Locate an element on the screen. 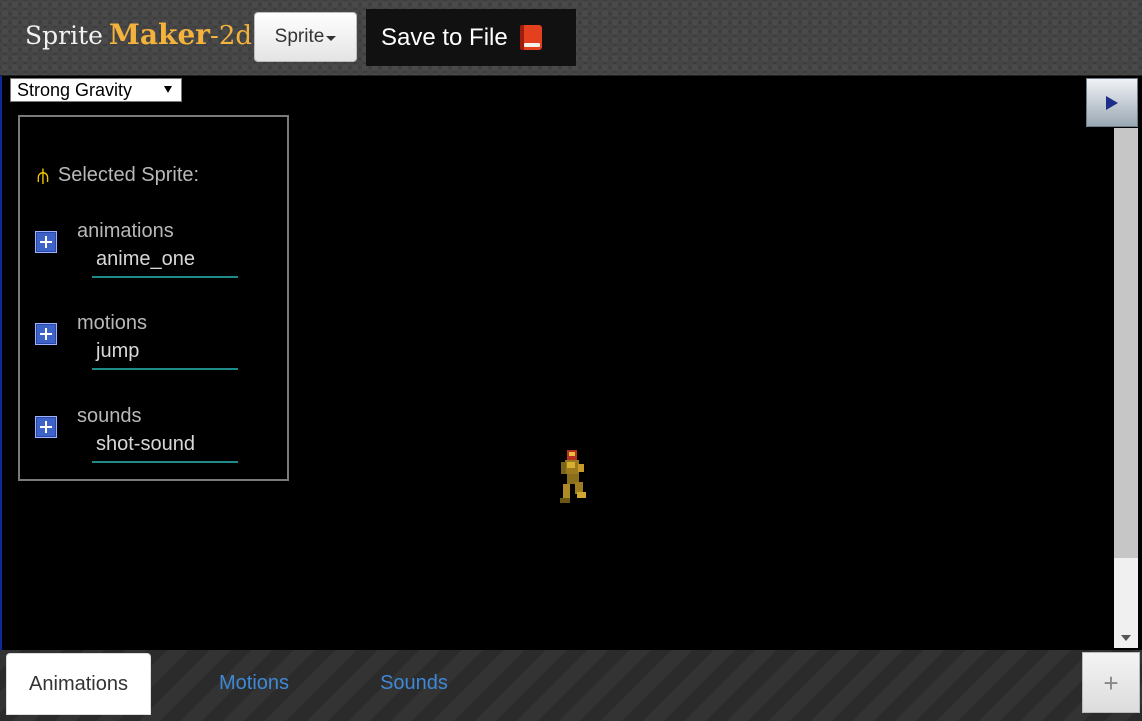 Image resolution: width=1142 pixels, height=721 pixels. save-to-file-label: Save to File is located at coordinates (444, 37).